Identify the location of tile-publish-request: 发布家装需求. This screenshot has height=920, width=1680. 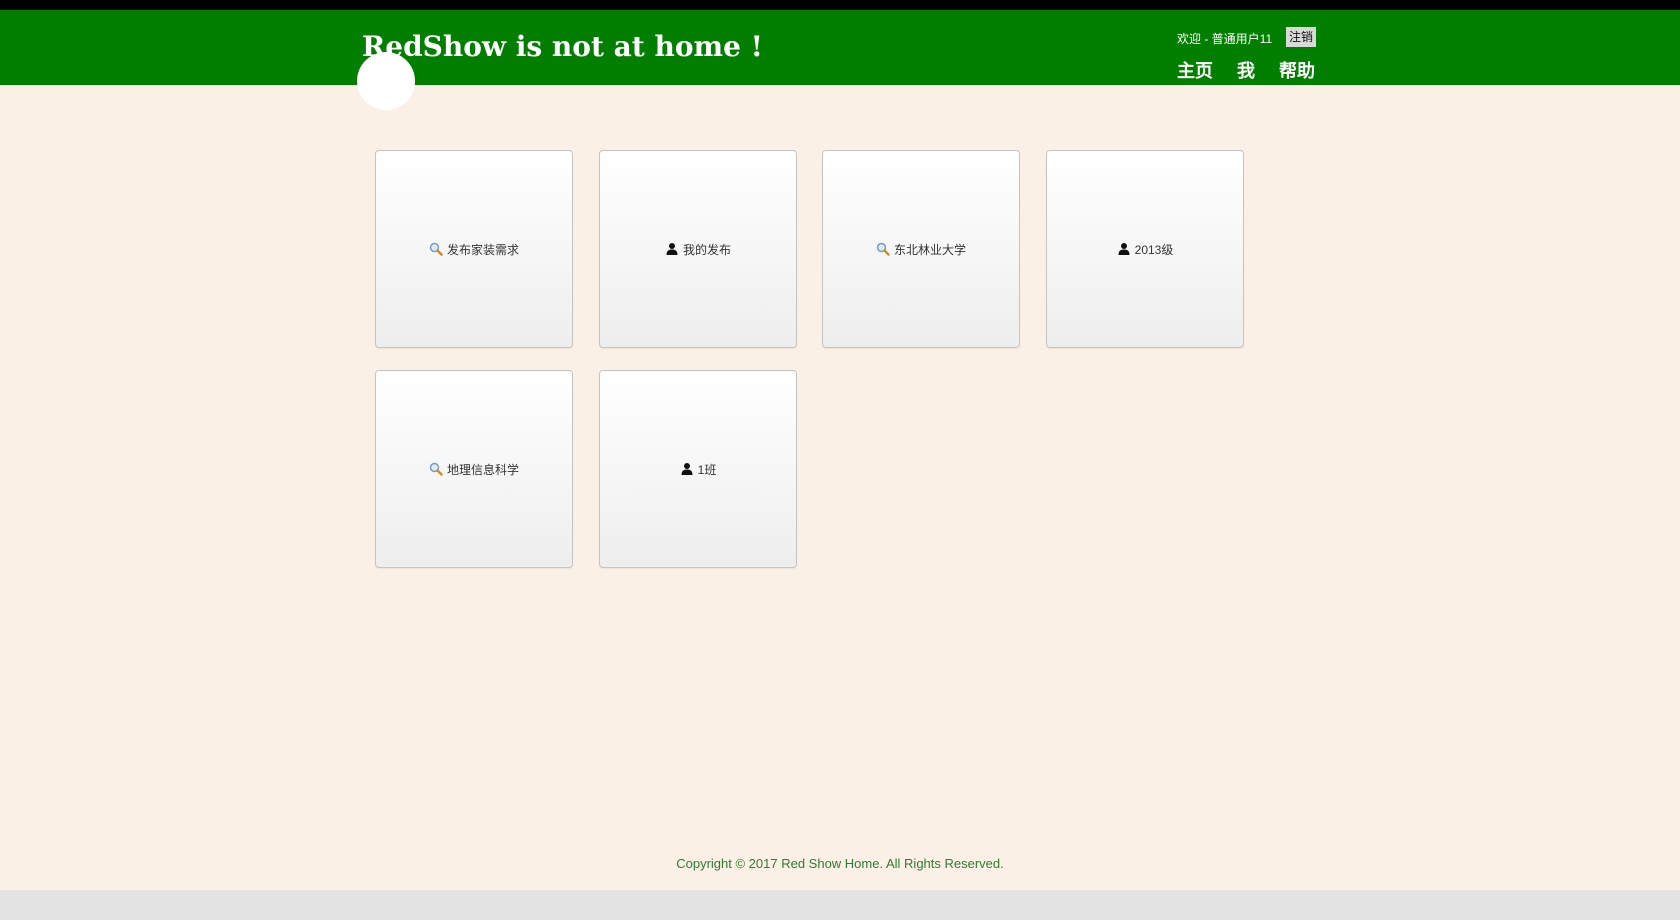
(474, 249).